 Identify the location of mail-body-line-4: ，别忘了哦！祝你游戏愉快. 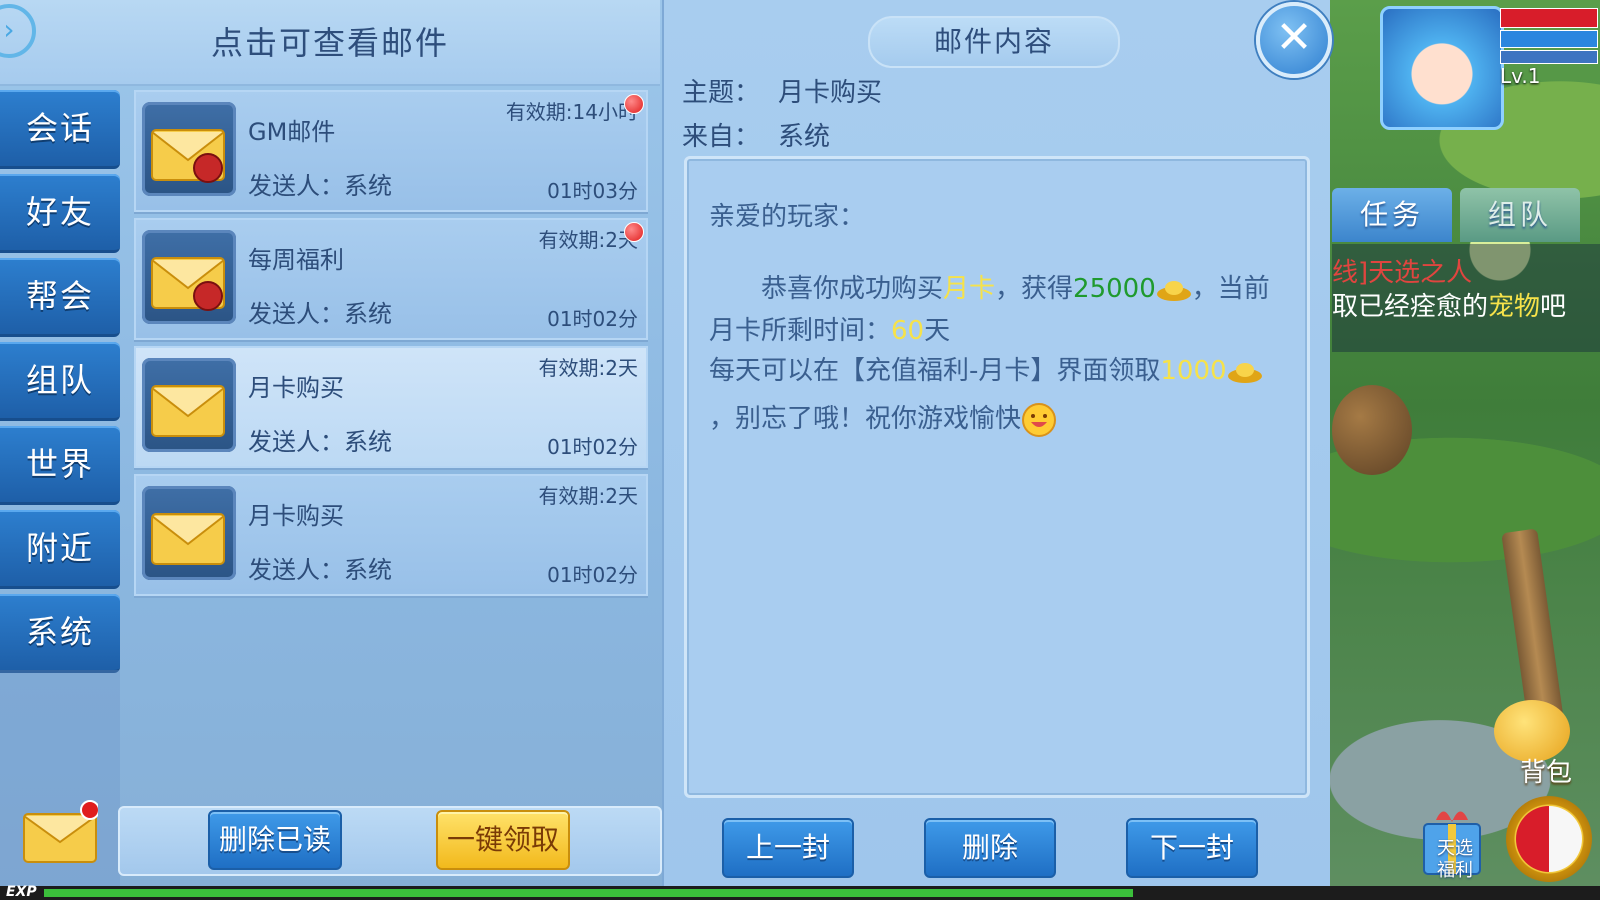
(1004, 419).